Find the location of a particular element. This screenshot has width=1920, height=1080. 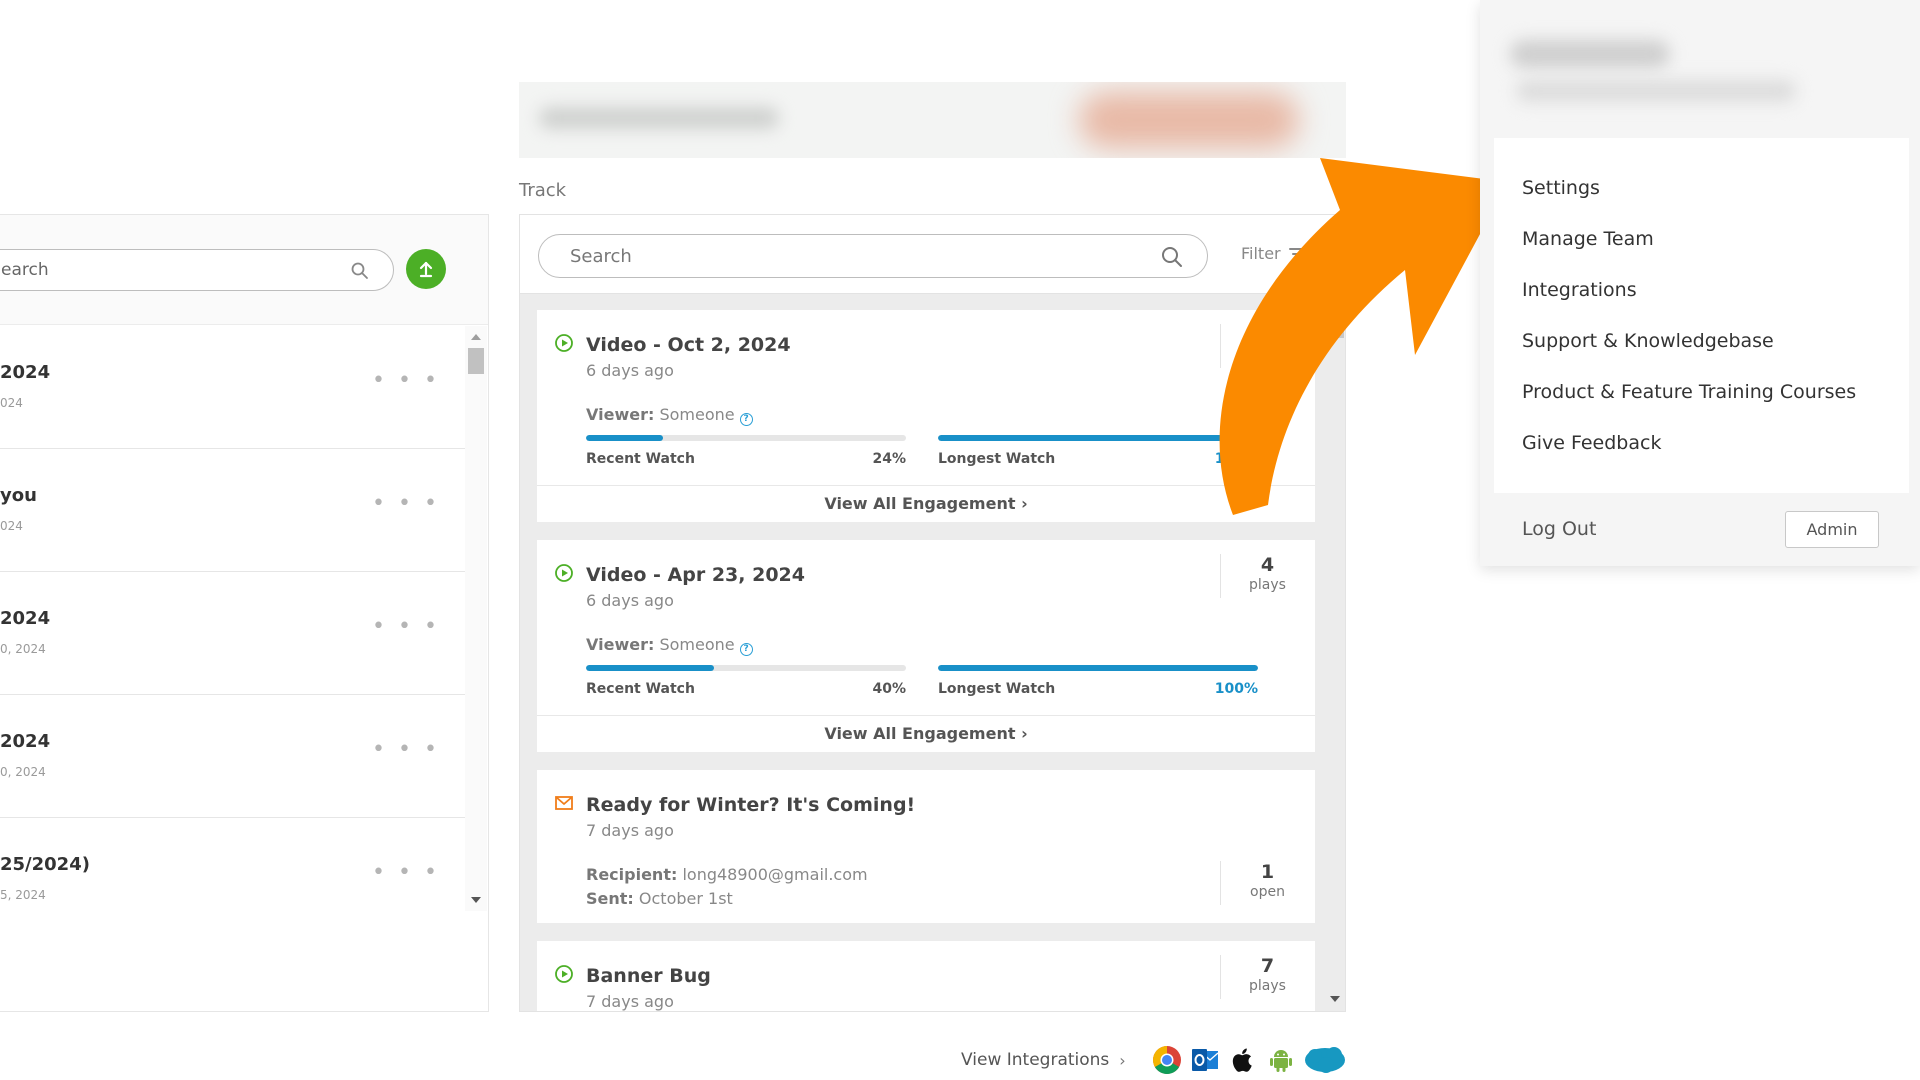

card-time: 7 days ago is located at coordinates (630, 830).